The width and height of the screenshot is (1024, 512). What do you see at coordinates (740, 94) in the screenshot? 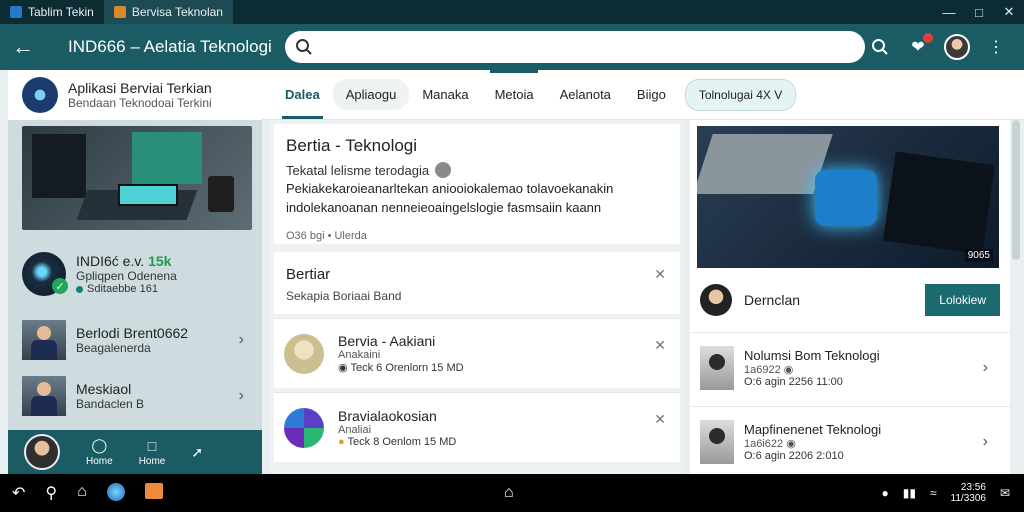
I see `tab-tolnolugai: Tolnolugai 4X V` at bounding box center [740, 94].